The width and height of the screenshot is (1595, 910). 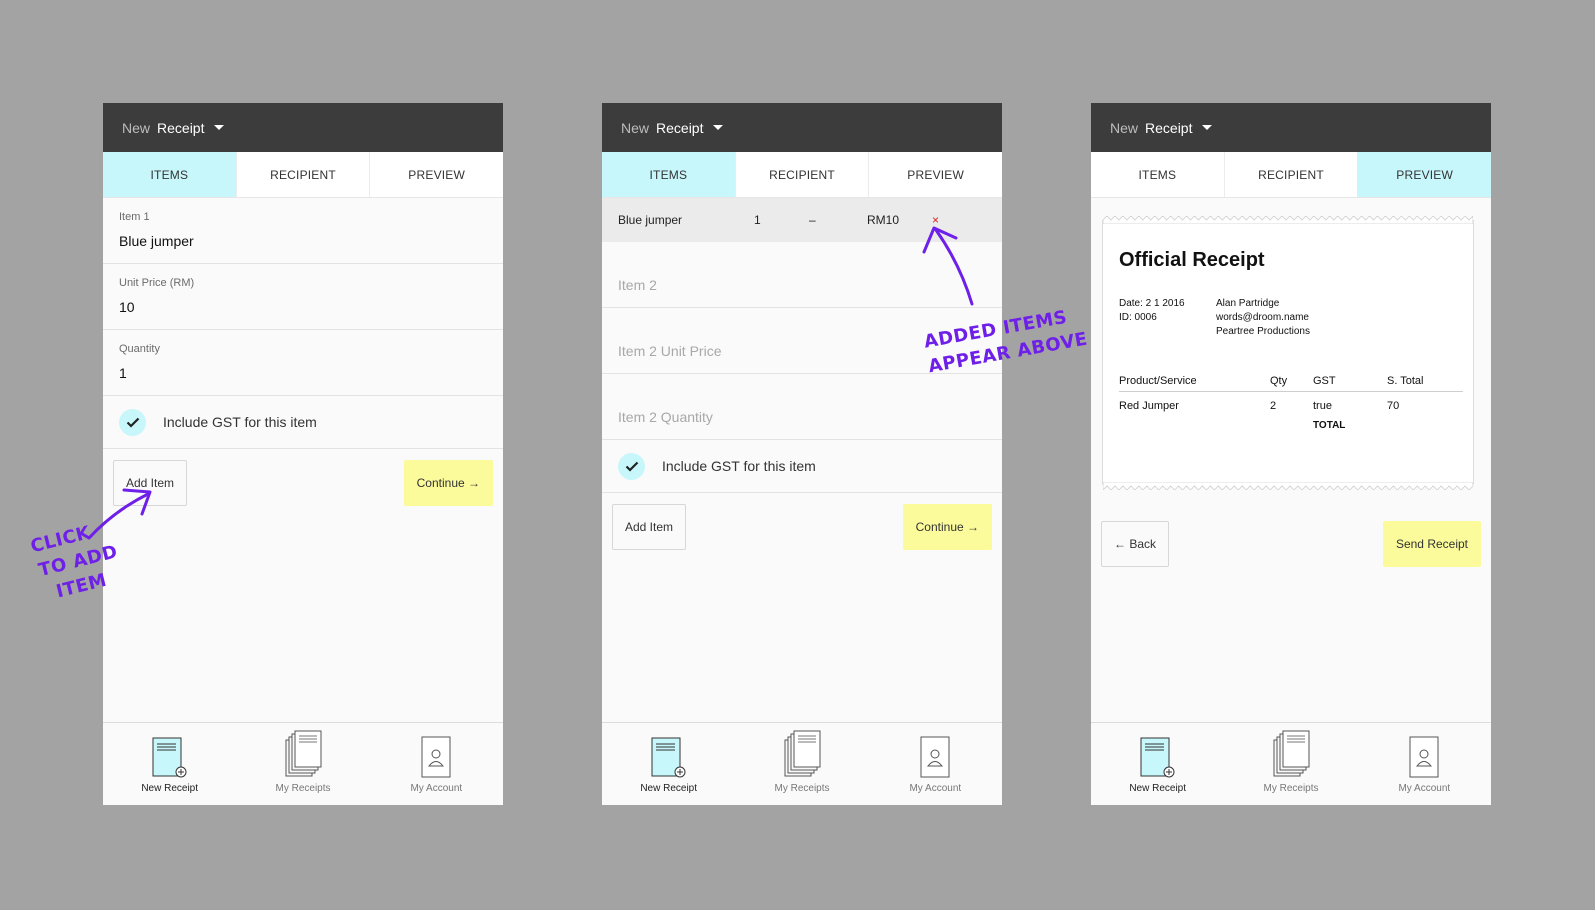 What do you see at coordinates (1288, 220) in the screenshot?
I see `zigzag-edge-top` at bounding box center [1288, 220].